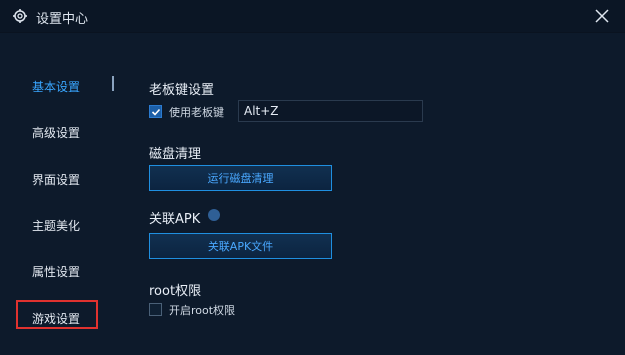 This screenshot has height=355, width=625. I want to click on associate-apk-button: 关联APK文件, so click(240, 246).